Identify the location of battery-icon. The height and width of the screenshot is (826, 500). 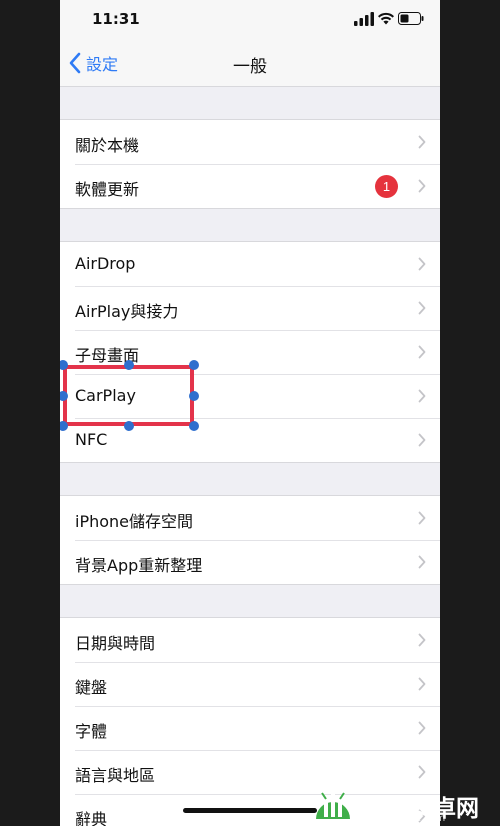
(411, 18).